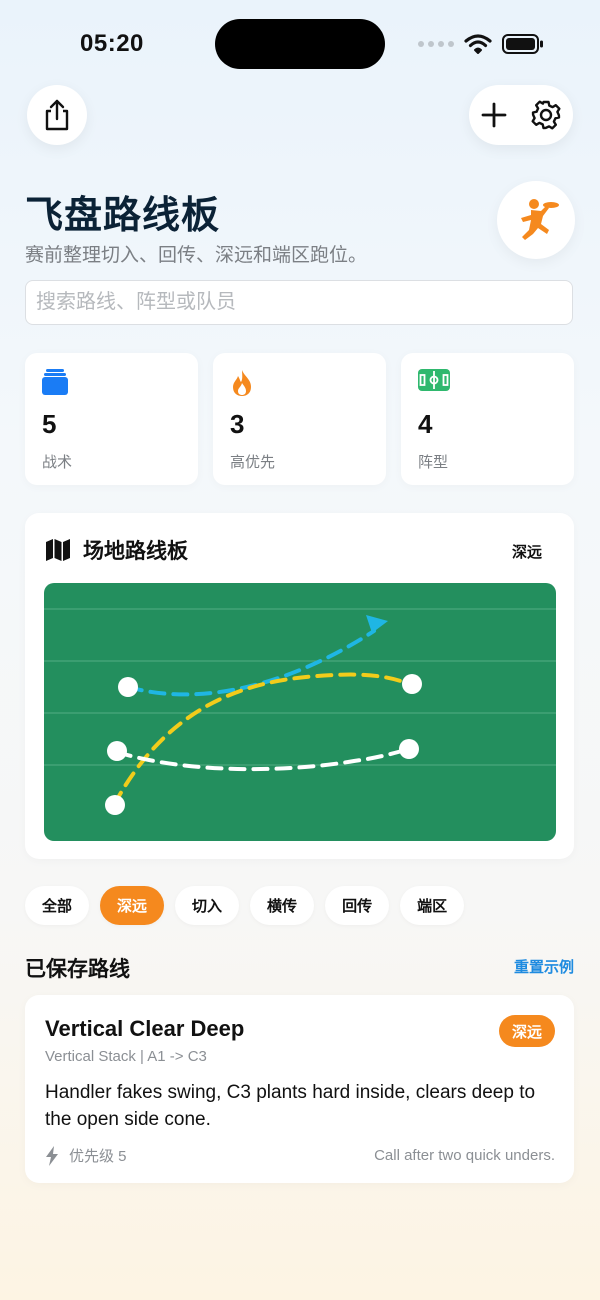 The height and width of the screenshot is (1300, 600). What do you see at coordinates (98, 1156) in the screenshot?
I see `route-priority-label: 优先级 5` at bounding box center [98, 1156].